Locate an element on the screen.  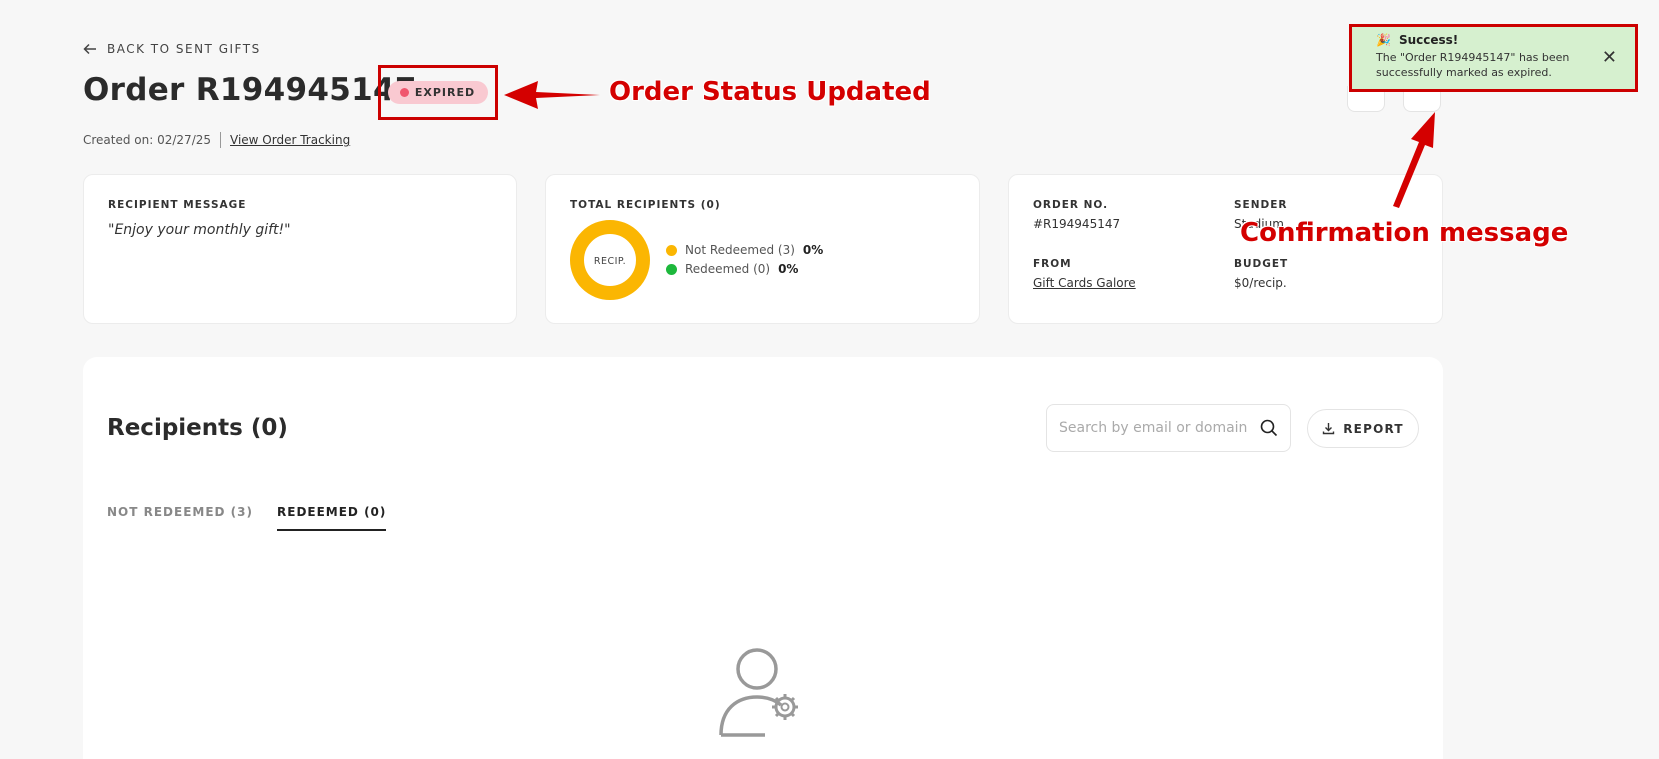
legend-redeemed: Redeemed (0) 0% is located at coordinates (744, 269).